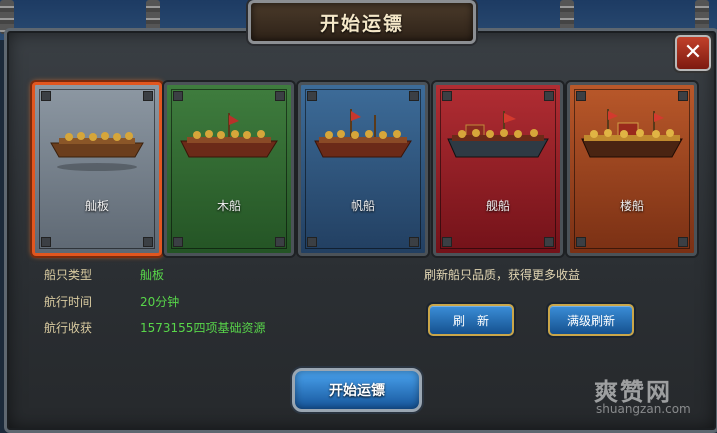  I want to click on dialog-title: 开始运镖, so click(361, 23).